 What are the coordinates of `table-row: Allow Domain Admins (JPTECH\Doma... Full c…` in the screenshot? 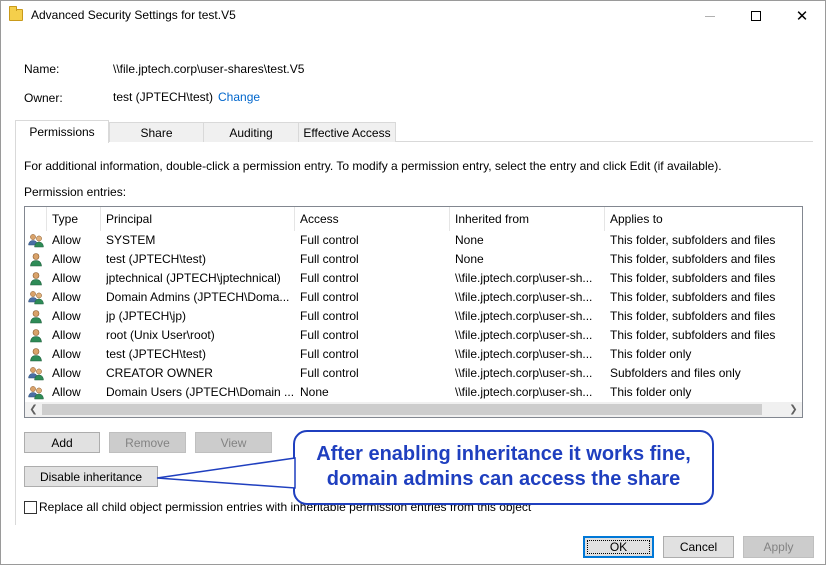 It's located at (413, 297).